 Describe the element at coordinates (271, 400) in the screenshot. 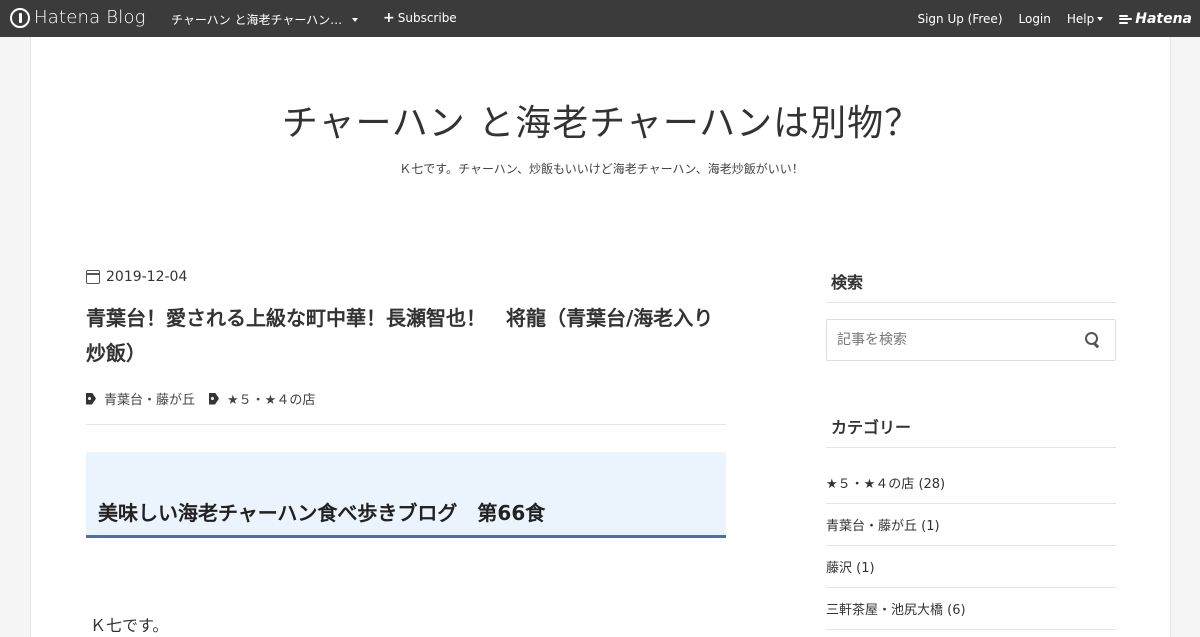

I see `entry-category-label: ★５・★４の店` at that location.